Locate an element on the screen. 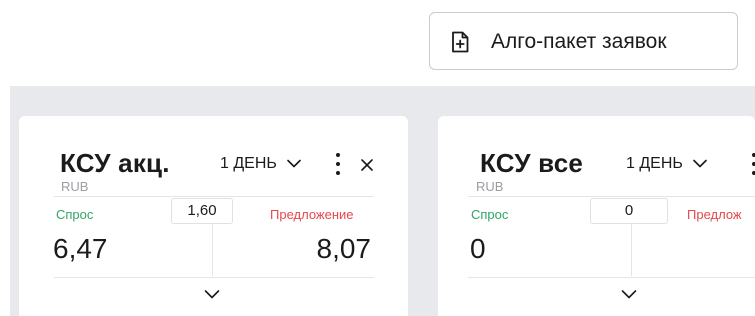  file-plus-icon is located at coordinates (460, 42).